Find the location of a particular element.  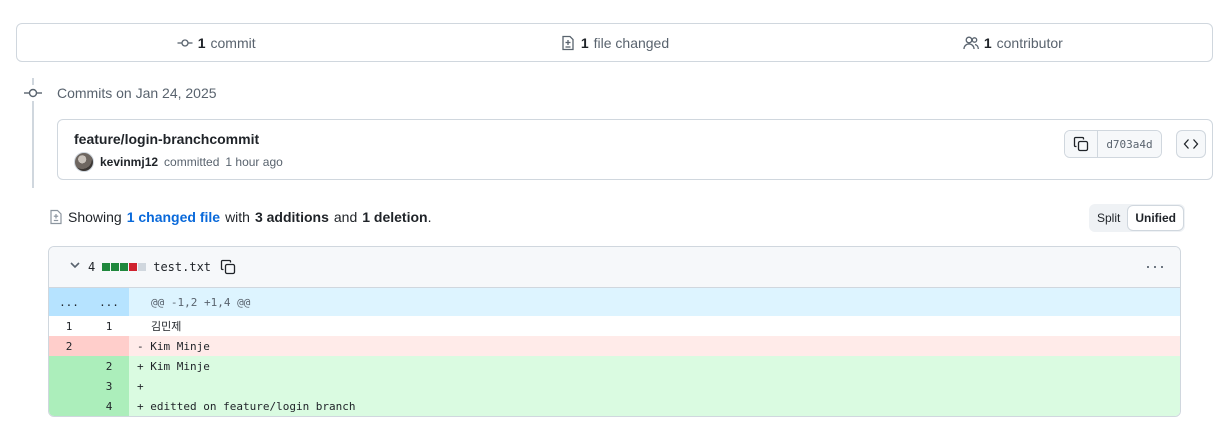

diff-line-ctx: 1 1 김민제 is located at coordinates (614, 326).